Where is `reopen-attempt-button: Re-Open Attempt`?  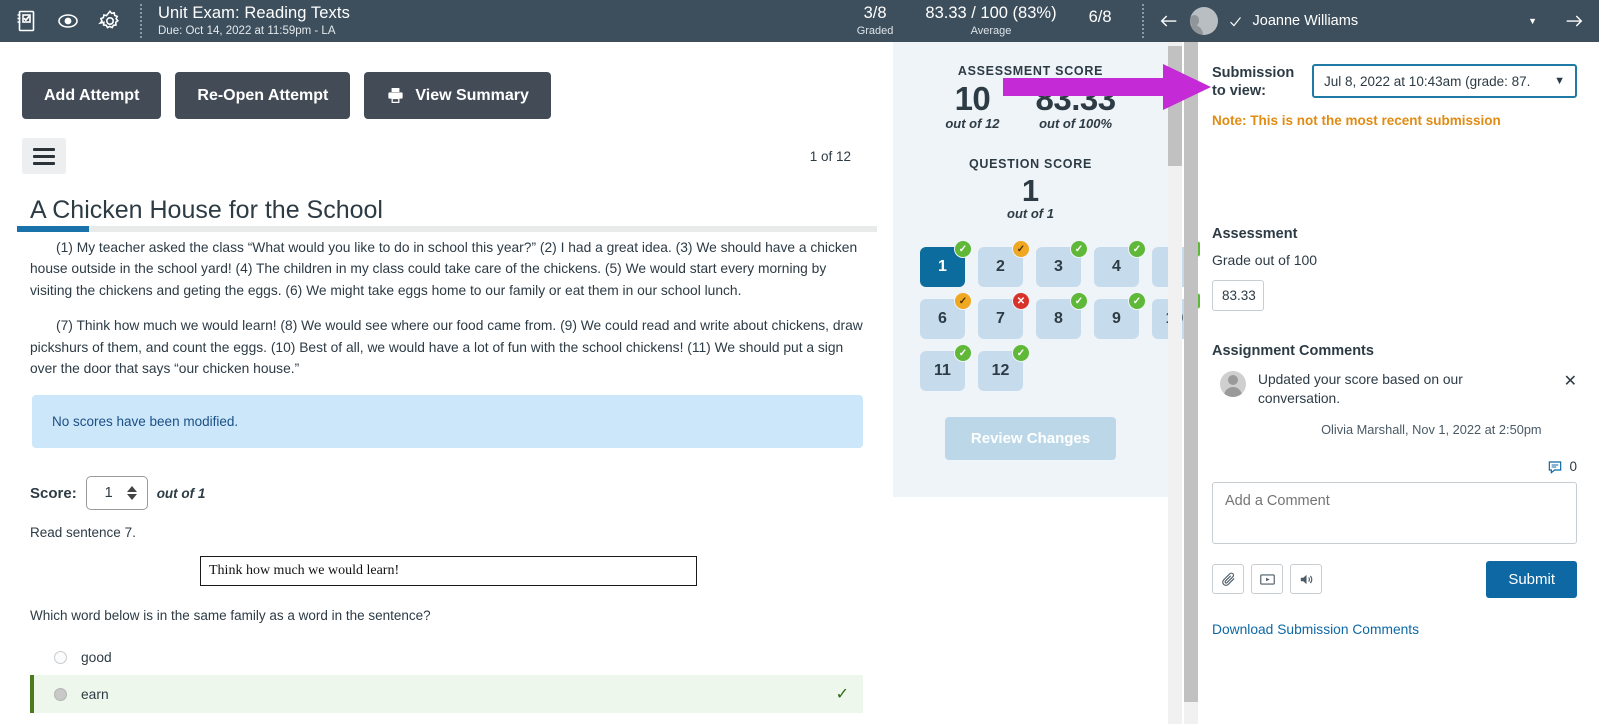 reopen-attempt-button: Re-Open Attempt is located at coordinates (263, 95).